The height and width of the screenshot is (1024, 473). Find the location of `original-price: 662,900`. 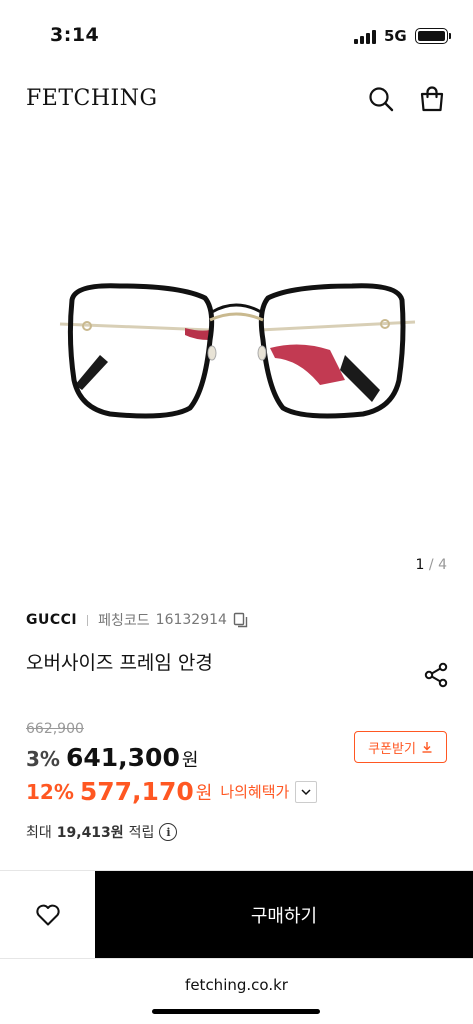

original-price: 662,900 is located at coordinates (55, 729).